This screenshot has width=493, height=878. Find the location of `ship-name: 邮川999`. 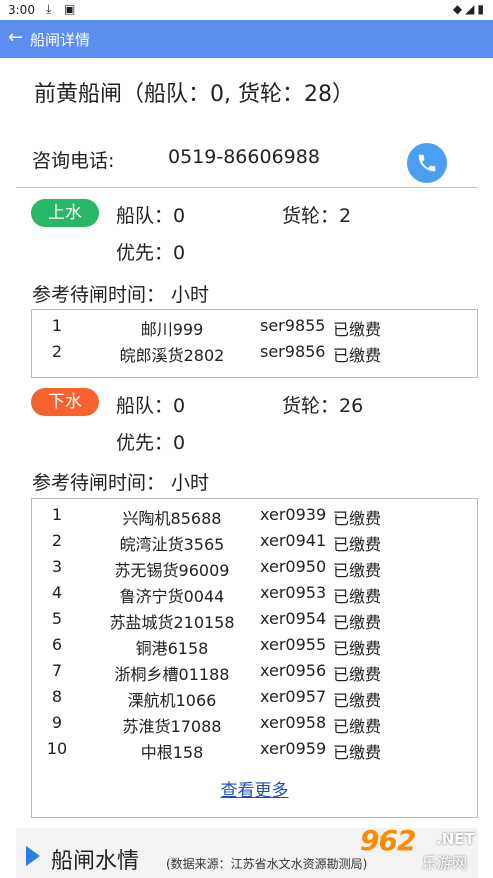

ship-name: 邮川999 is located at coordinates (172, 329).